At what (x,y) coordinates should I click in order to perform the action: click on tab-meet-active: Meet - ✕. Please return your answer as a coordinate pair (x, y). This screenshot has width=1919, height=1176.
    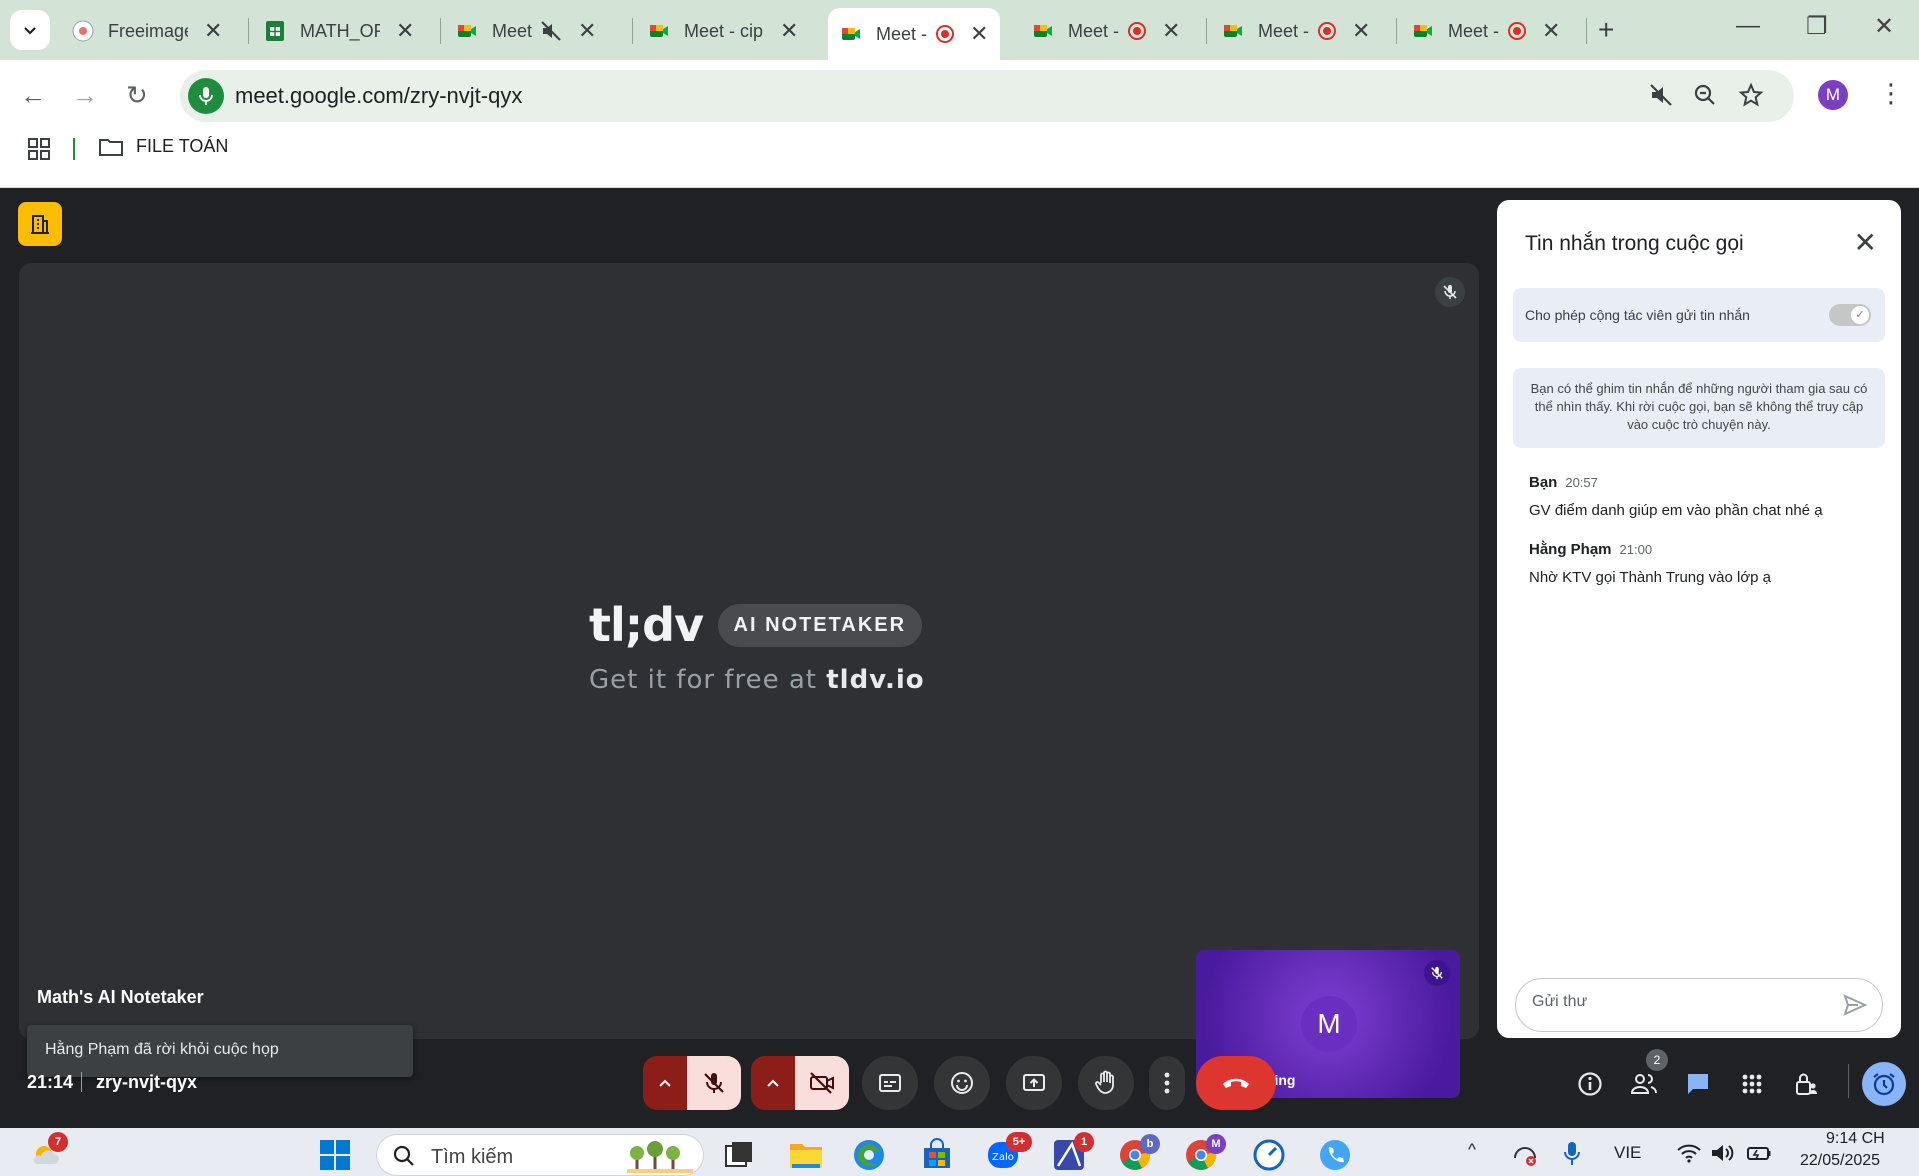
    Looking at the image, I should click on (914, 34).